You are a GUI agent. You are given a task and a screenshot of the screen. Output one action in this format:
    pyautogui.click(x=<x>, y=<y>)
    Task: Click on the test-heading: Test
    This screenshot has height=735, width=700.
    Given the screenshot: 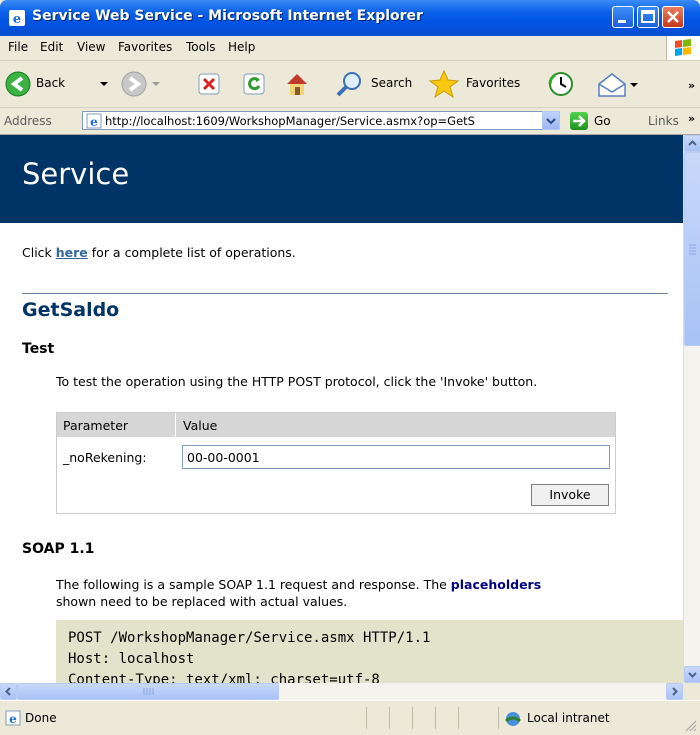 What is the action you would take?
    pyautogui.click(x=38, y=349)
    